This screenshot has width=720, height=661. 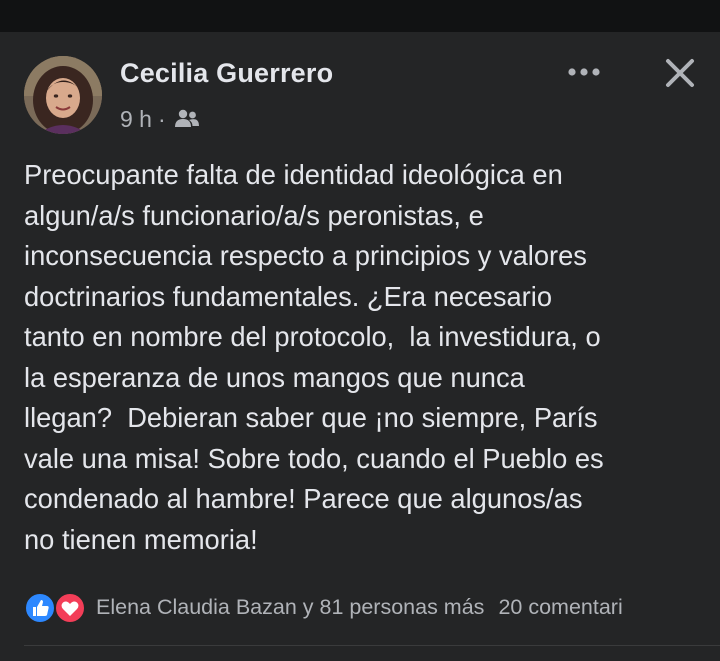 I want to click on avatar-photo, so click(x=63, y=95).